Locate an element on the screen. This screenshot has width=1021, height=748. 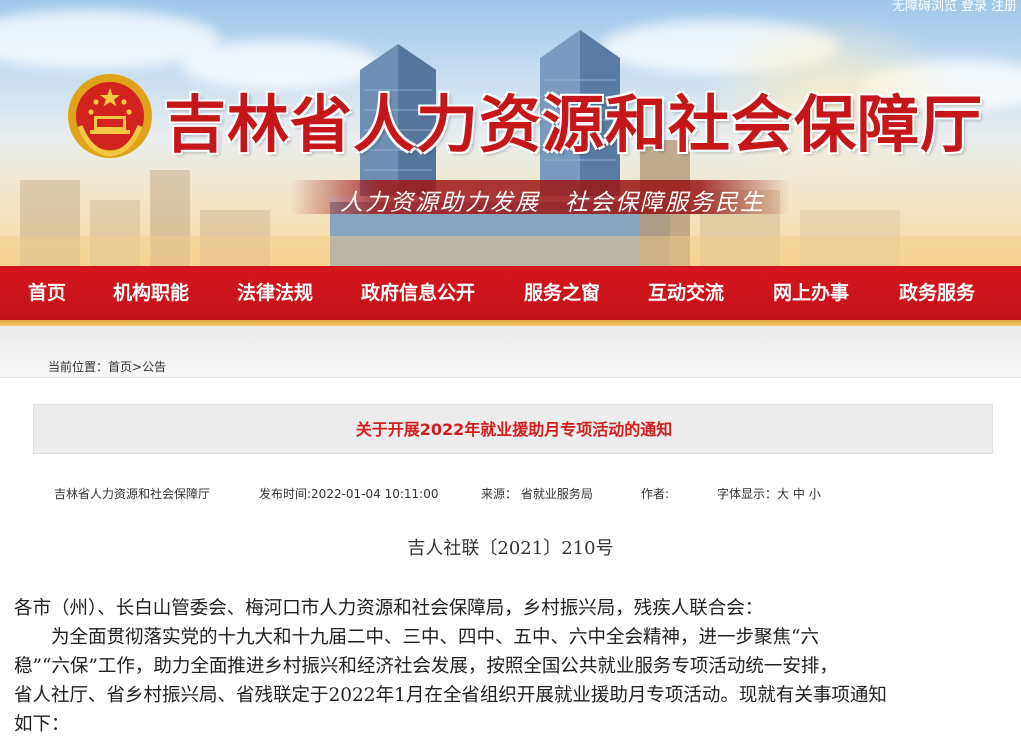
publish-time: 发布时间:2022-01-04 10:11:00 is located at coordinates (349, 494).